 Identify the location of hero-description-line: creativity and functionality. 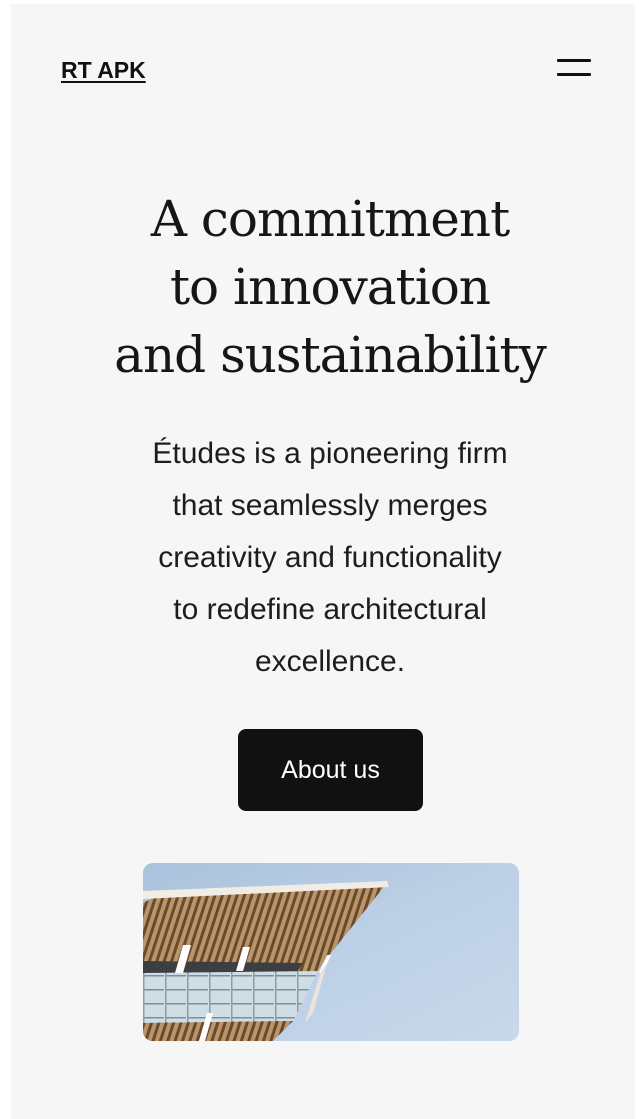
(330, 557).